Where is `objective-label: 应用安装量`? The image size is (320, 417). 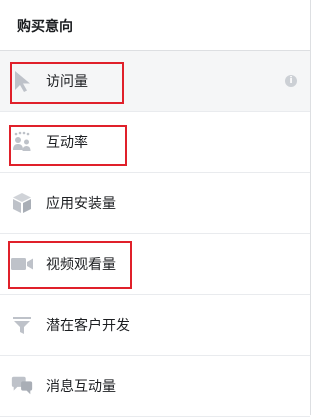
objective-label: 应用安装量 is located at coordinates (81, 204).